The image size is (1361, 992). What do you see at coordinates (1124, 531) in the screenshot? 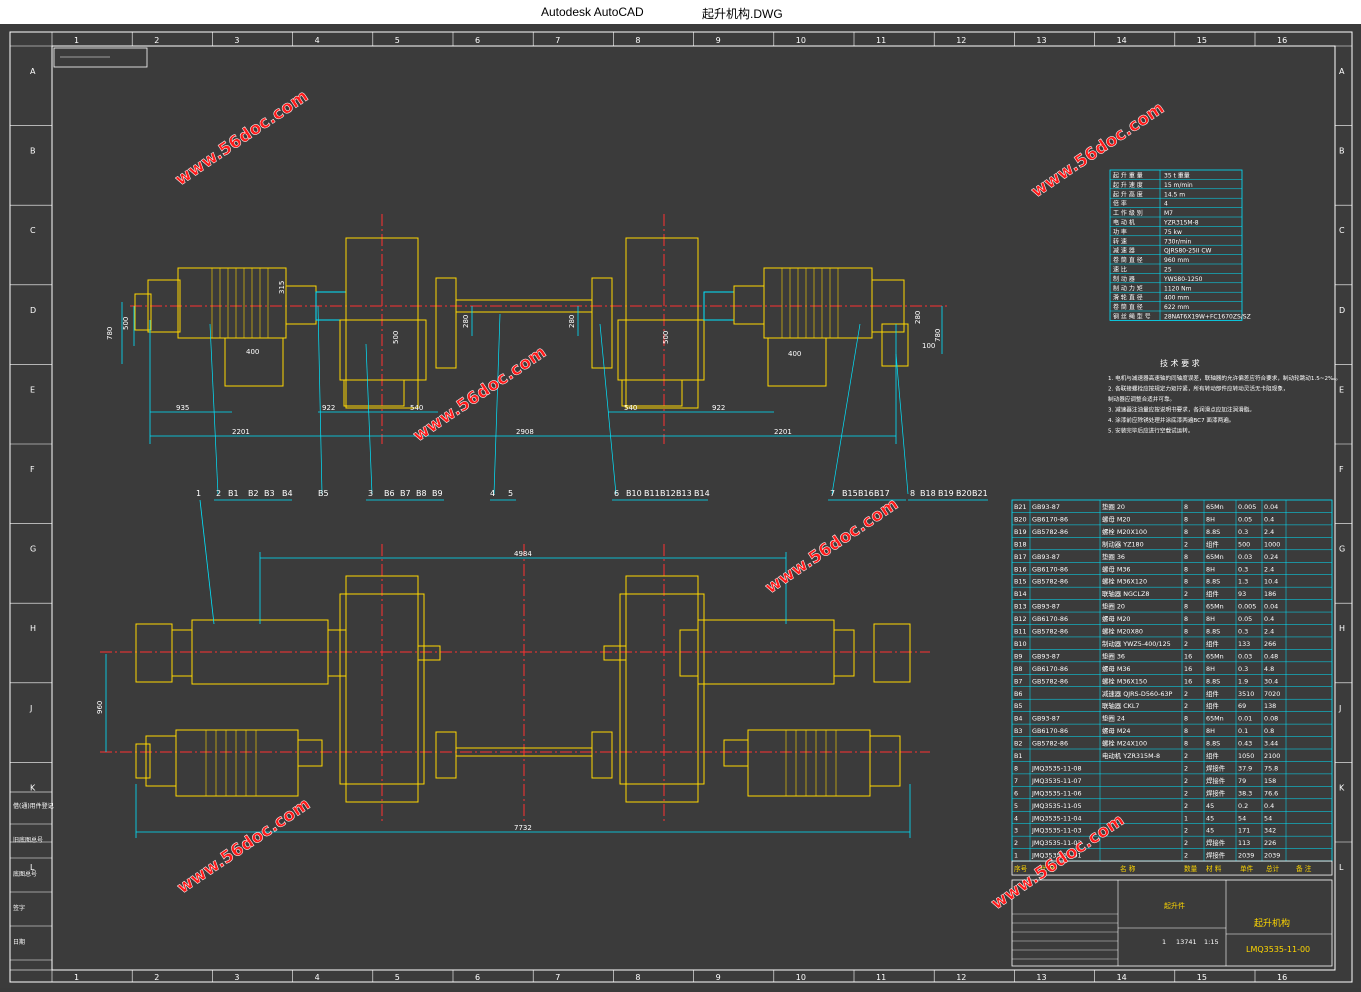
I see `bom-cell: 螺栓 M20X100` at bounding box center [1124, 531].